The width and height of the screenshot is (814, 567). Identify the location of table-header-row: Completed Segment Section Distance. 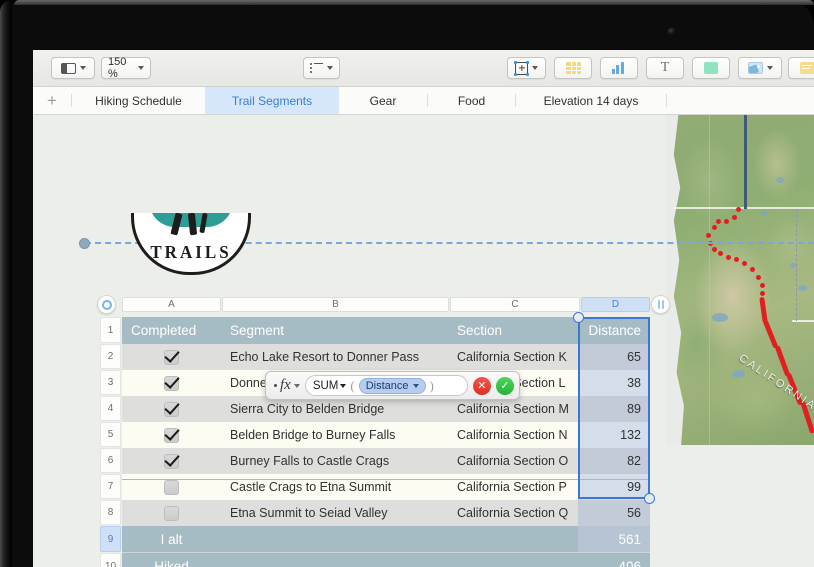
(386, 330).